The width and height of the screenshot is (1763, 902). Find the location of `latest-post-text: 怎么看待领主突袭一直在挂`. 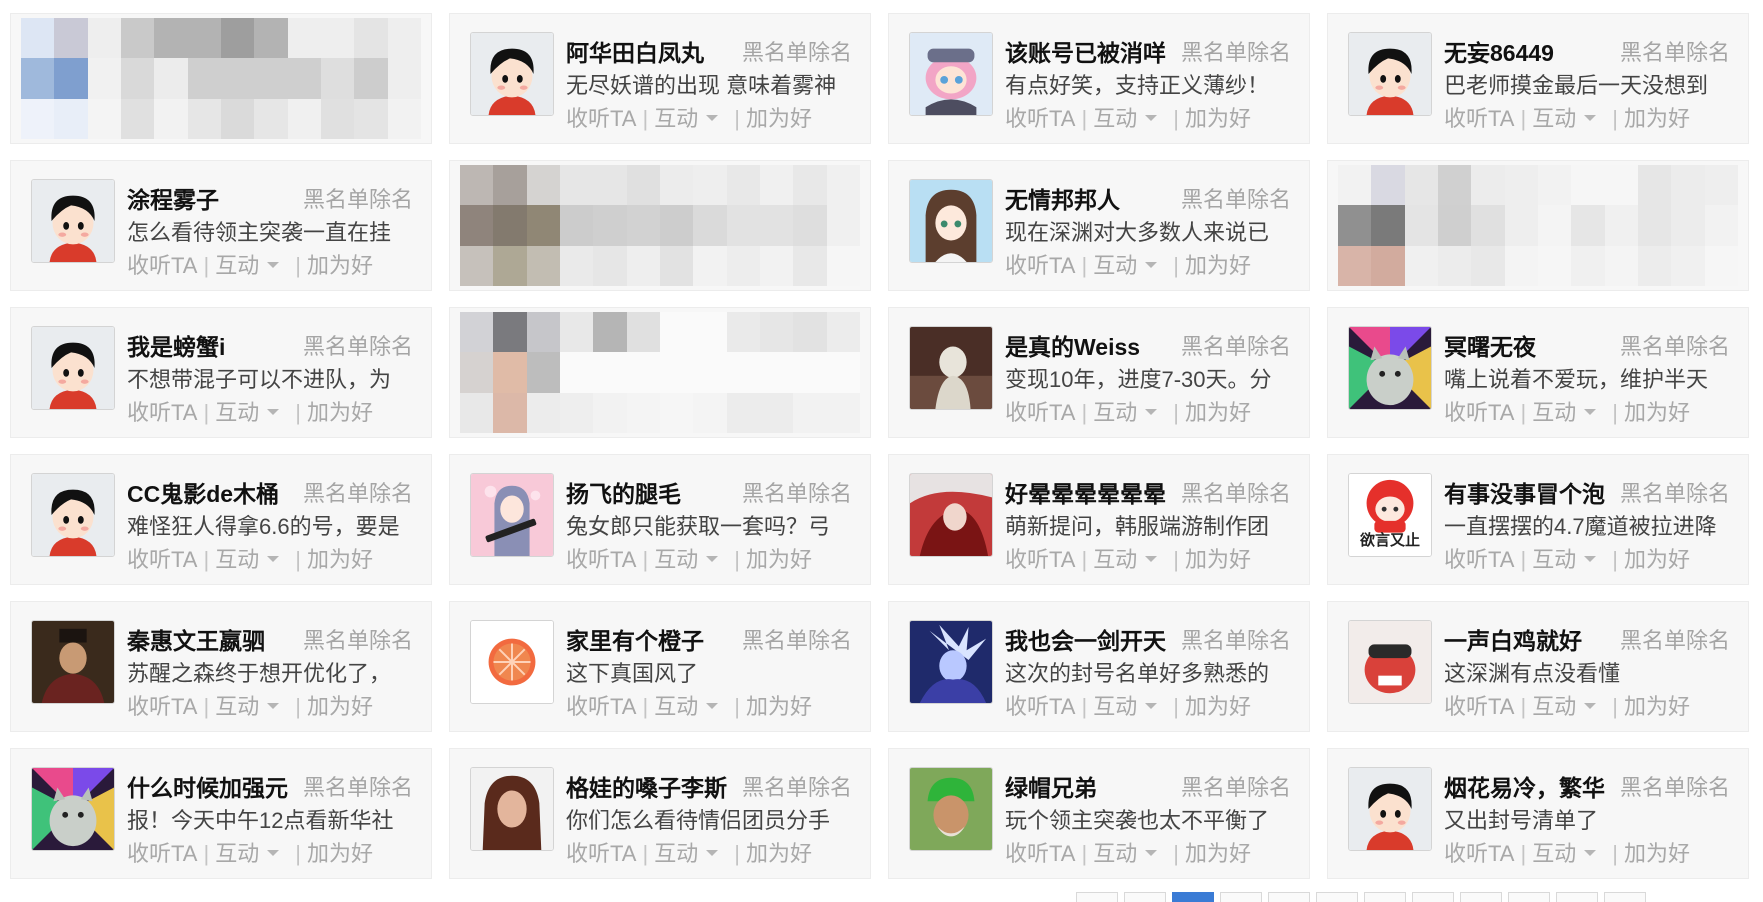

latest-post-text: 怎么看待领主突袭一直在挂 is located at coordinates (271, 231).